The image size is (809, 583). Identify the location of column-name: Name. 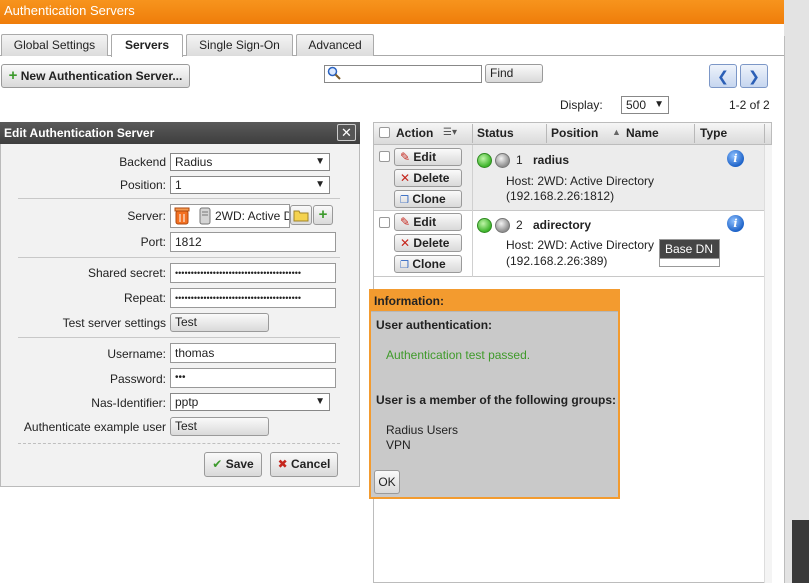
(642, 133).